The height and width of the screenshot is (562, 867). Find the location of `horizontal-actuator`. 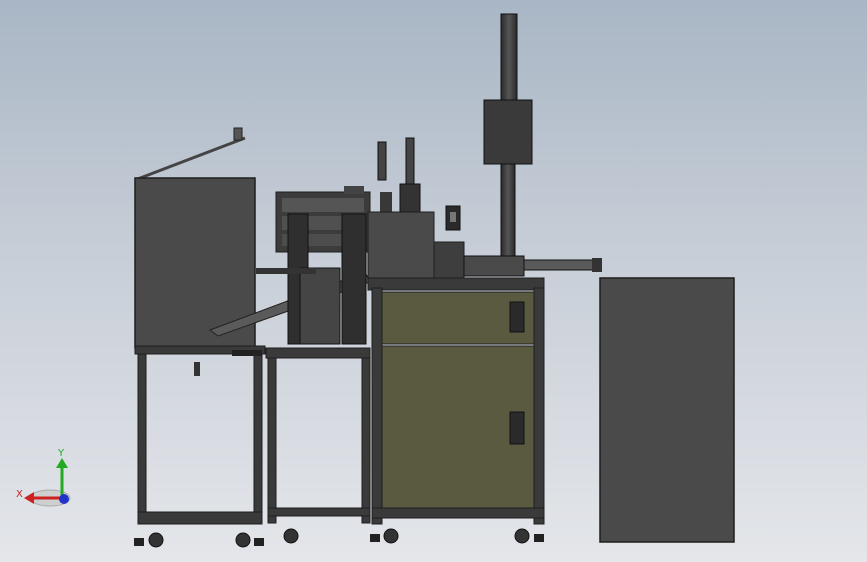

horizontal-actuator is located at coordinates (532, 266).